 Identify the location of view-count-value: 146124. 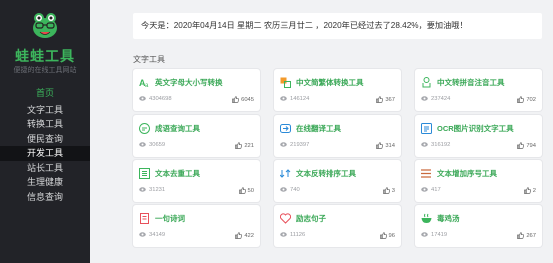
(300, 99).